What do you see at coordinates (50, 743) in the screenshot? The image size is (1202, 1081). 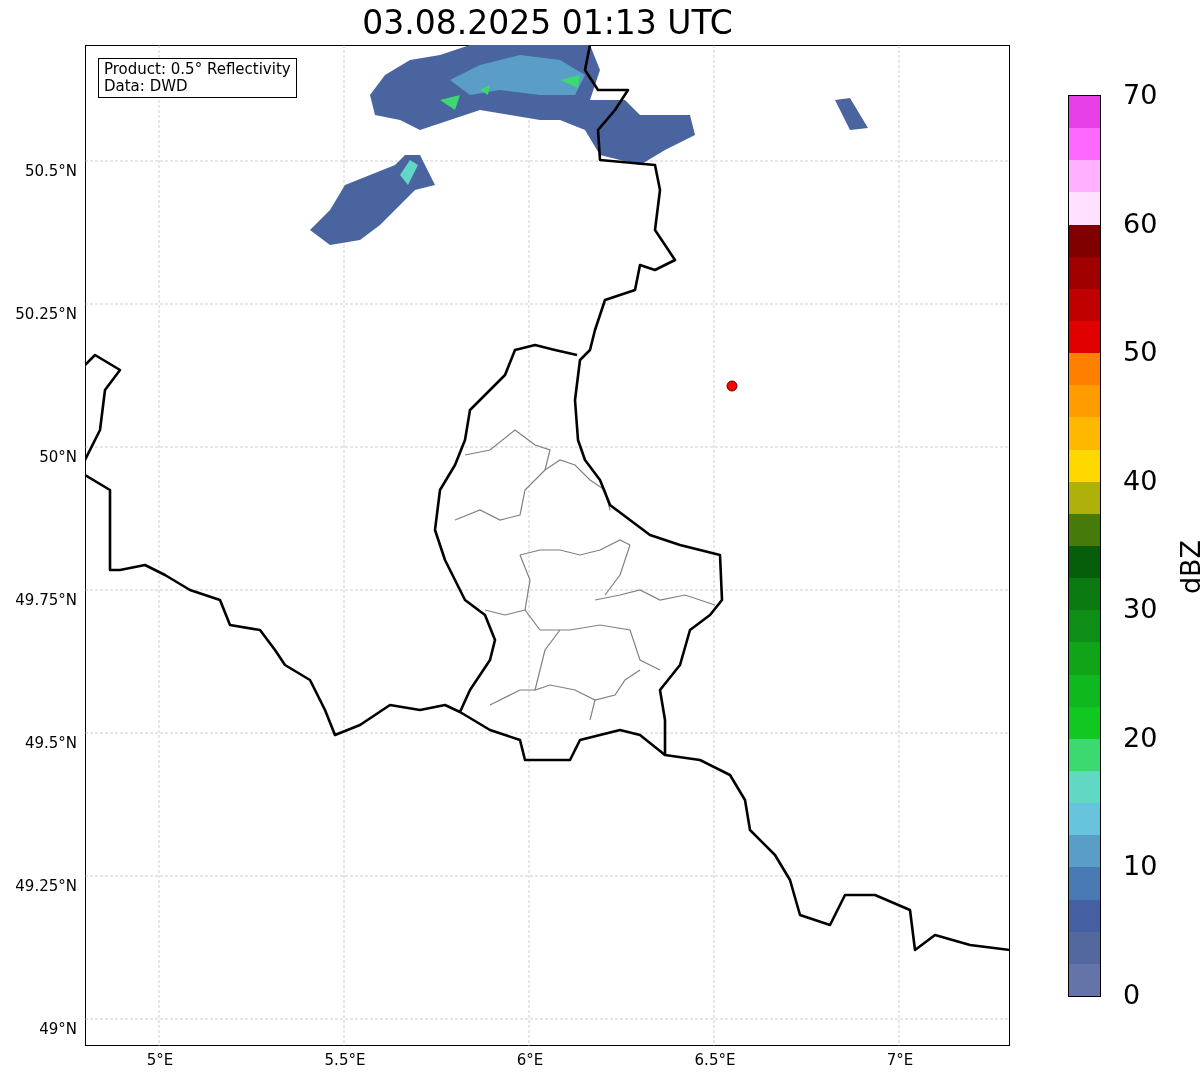 I see `axis-tick-label: 49.5°N` at bounding box center [50, 743].